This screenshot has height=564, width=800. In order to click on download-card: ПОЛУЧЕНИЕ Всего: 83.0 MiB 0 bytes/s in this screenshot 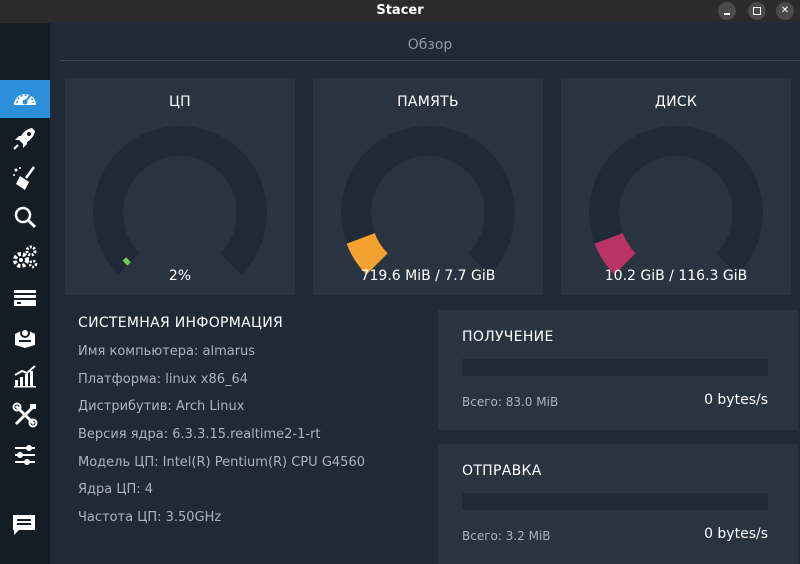, I will do `click(618, 370)`.